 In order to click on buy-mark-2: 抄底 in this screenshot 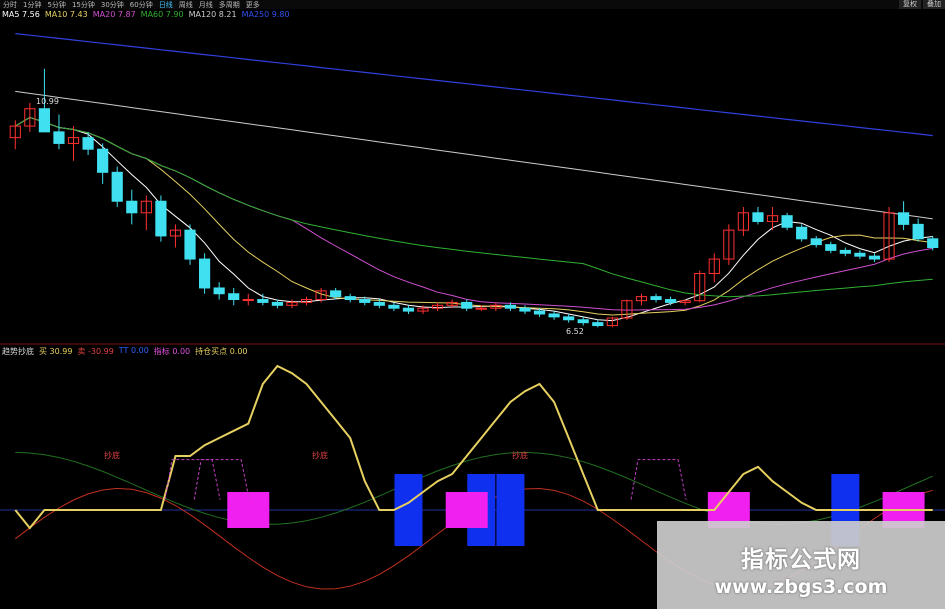, I will do `click(320, 455)`.